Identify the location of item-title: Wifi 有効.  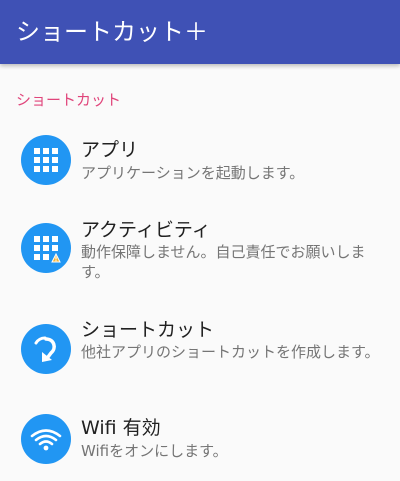
(121, 428).